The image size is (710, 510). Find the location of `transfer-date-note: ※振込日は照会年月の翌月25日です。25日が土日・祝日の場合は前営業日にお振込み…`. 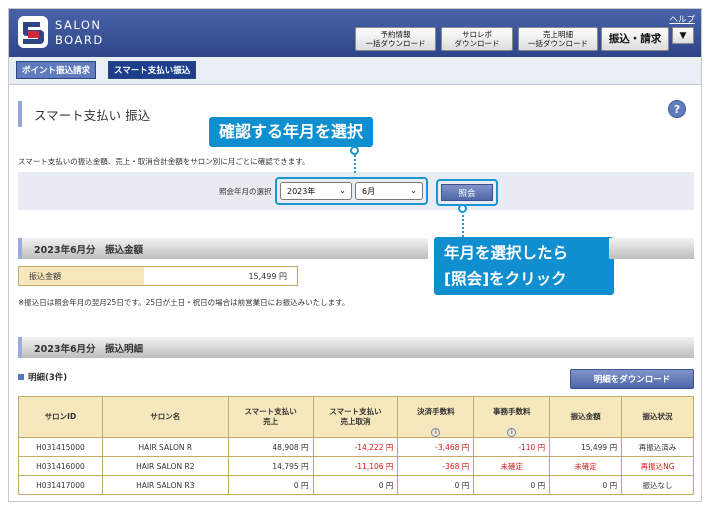

transfer-date-note: ※振込日は照会年月の翌月25日です。25日が土日・祝日の場合は前営業日にお振込み… is located at coordinates (184, 302).